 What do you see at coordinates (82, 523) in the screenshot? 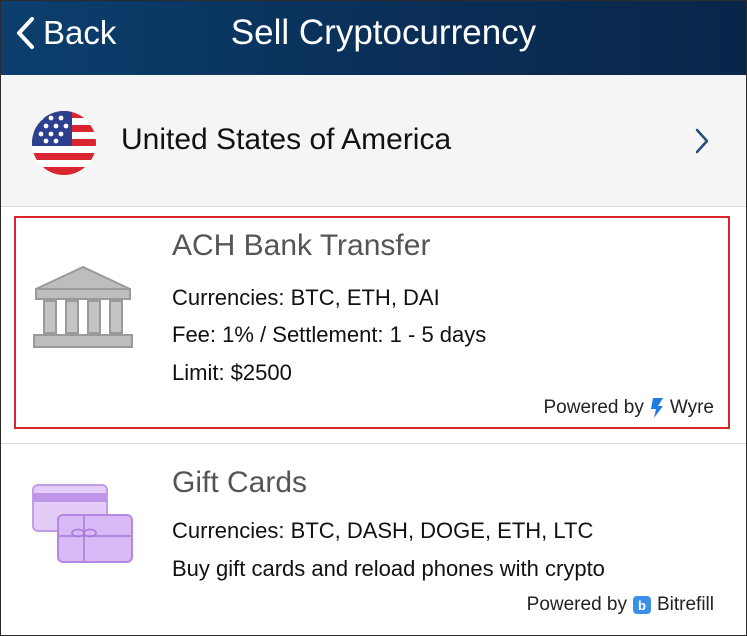
I see `gift-card-icon` at bounding box center [82, 523].